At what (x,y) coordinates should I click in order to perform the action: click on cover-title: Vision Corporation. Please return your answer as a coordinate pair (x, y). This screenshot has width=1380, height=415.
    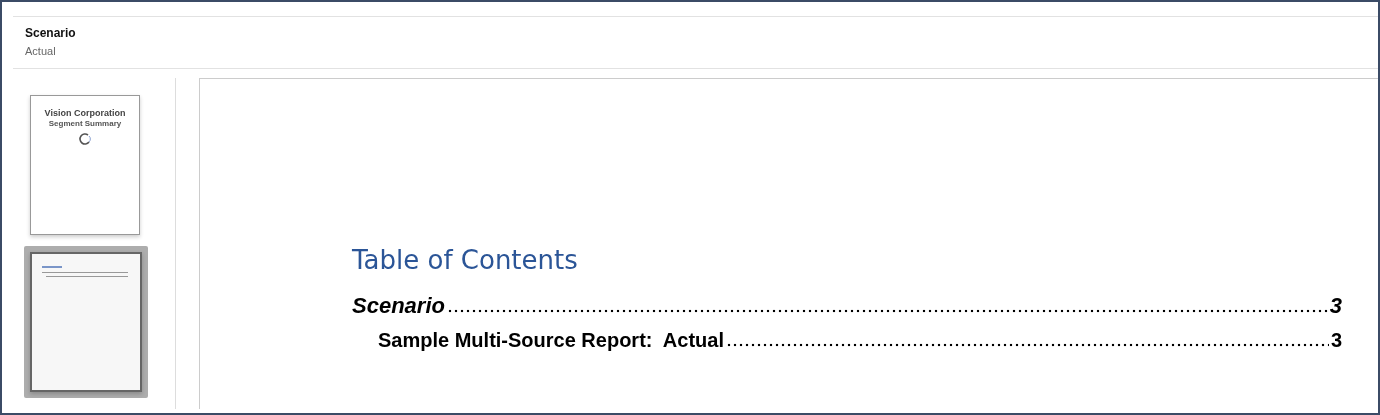
    Looking at the image, I should click on (85, 113).